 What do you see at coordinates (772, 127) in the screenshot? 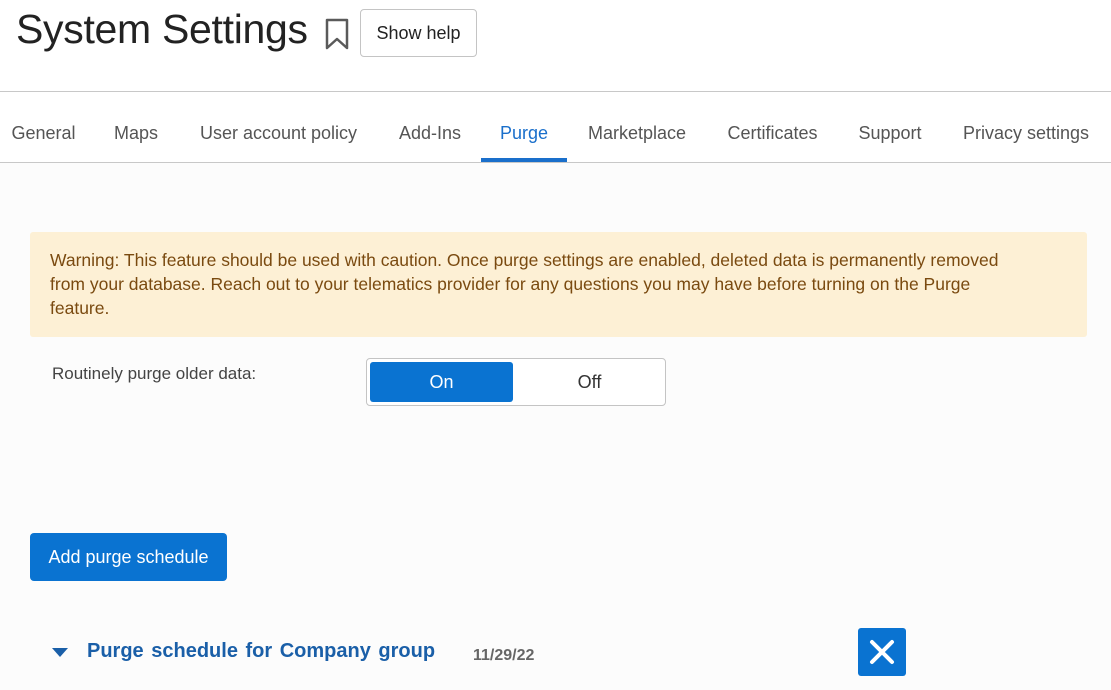
I see `tab-certificates: Certificates` at bounding box center [772, 127].